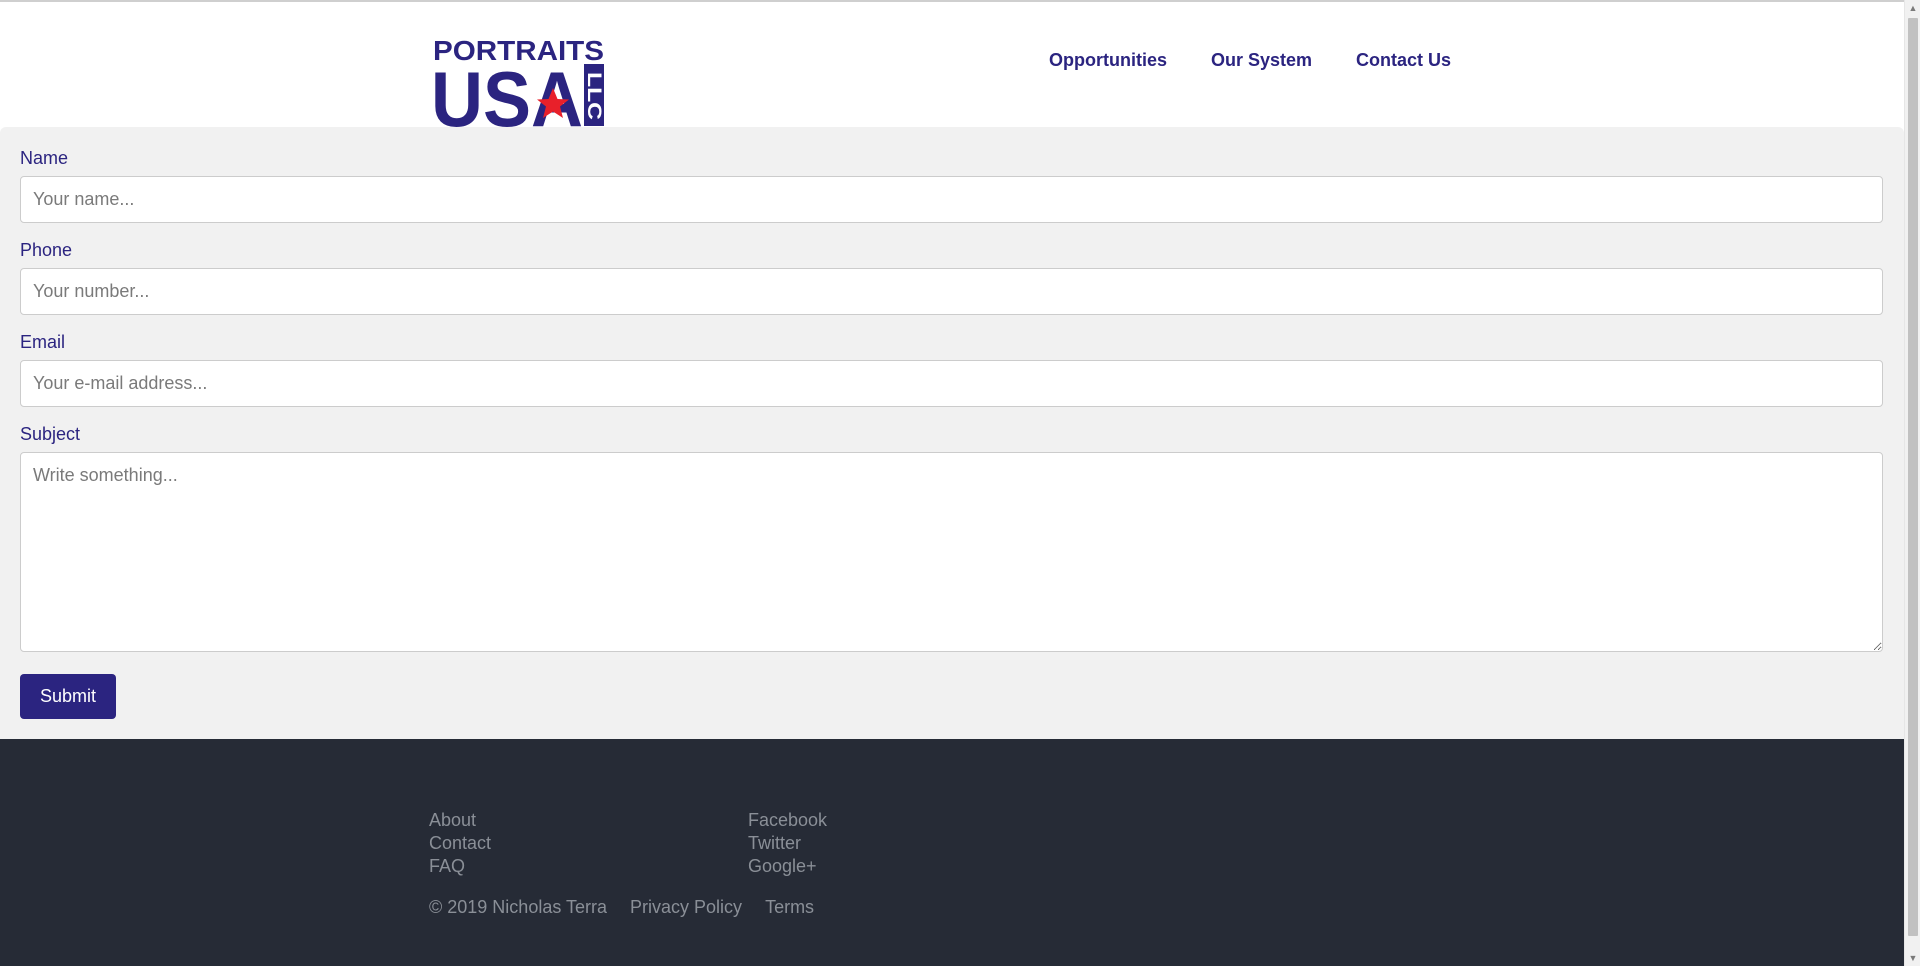 This screenshot has height=966, width=1920. I want to click on email-label: Email, so click(43, 342).